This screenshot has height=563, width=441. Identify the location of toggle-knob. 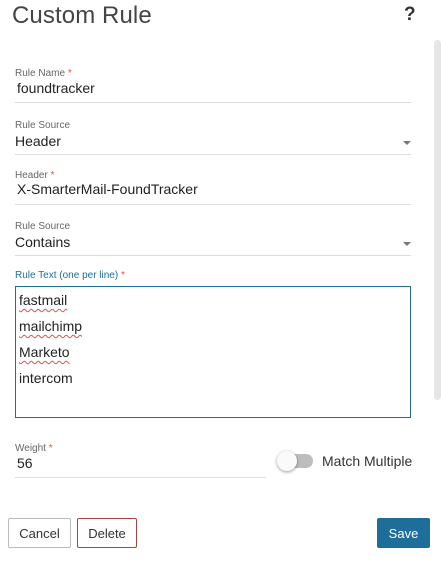
(287, 461).